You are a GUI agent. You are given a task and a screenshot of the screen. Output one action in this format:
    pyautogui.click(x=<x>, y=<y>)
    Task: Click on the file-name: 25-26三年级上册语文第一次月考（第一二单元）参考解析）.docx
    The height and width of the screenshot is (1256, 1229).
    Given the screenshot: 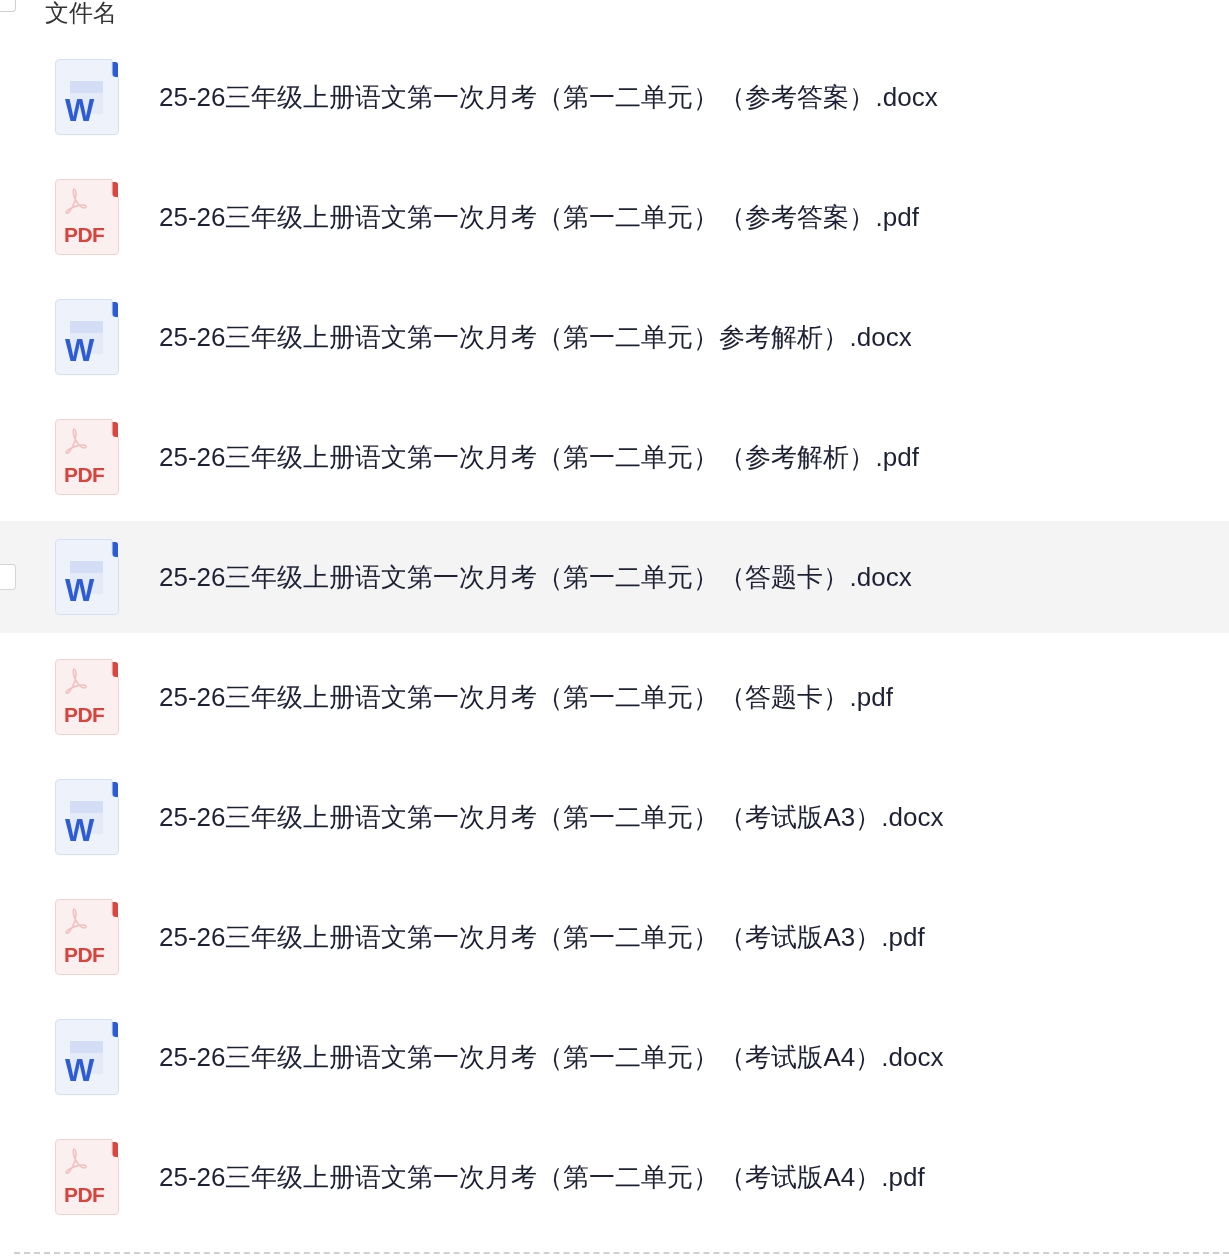 What is the action you would take?
    pyautogui.click(x=535, y=337)
    